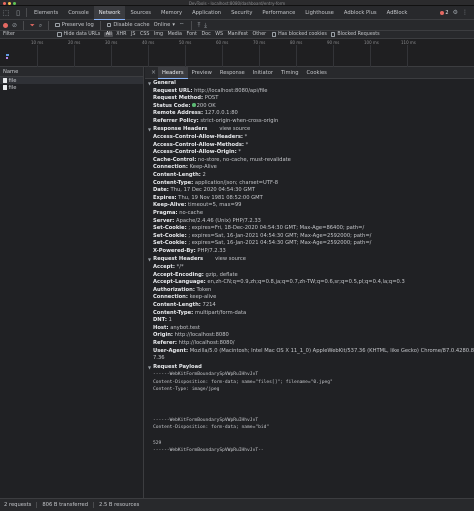 The height and width of the screenshot is (511, 474). Describe the element at coordinates (158, 34) in the screenshot. I see `filter-type-img: Img` at that location.